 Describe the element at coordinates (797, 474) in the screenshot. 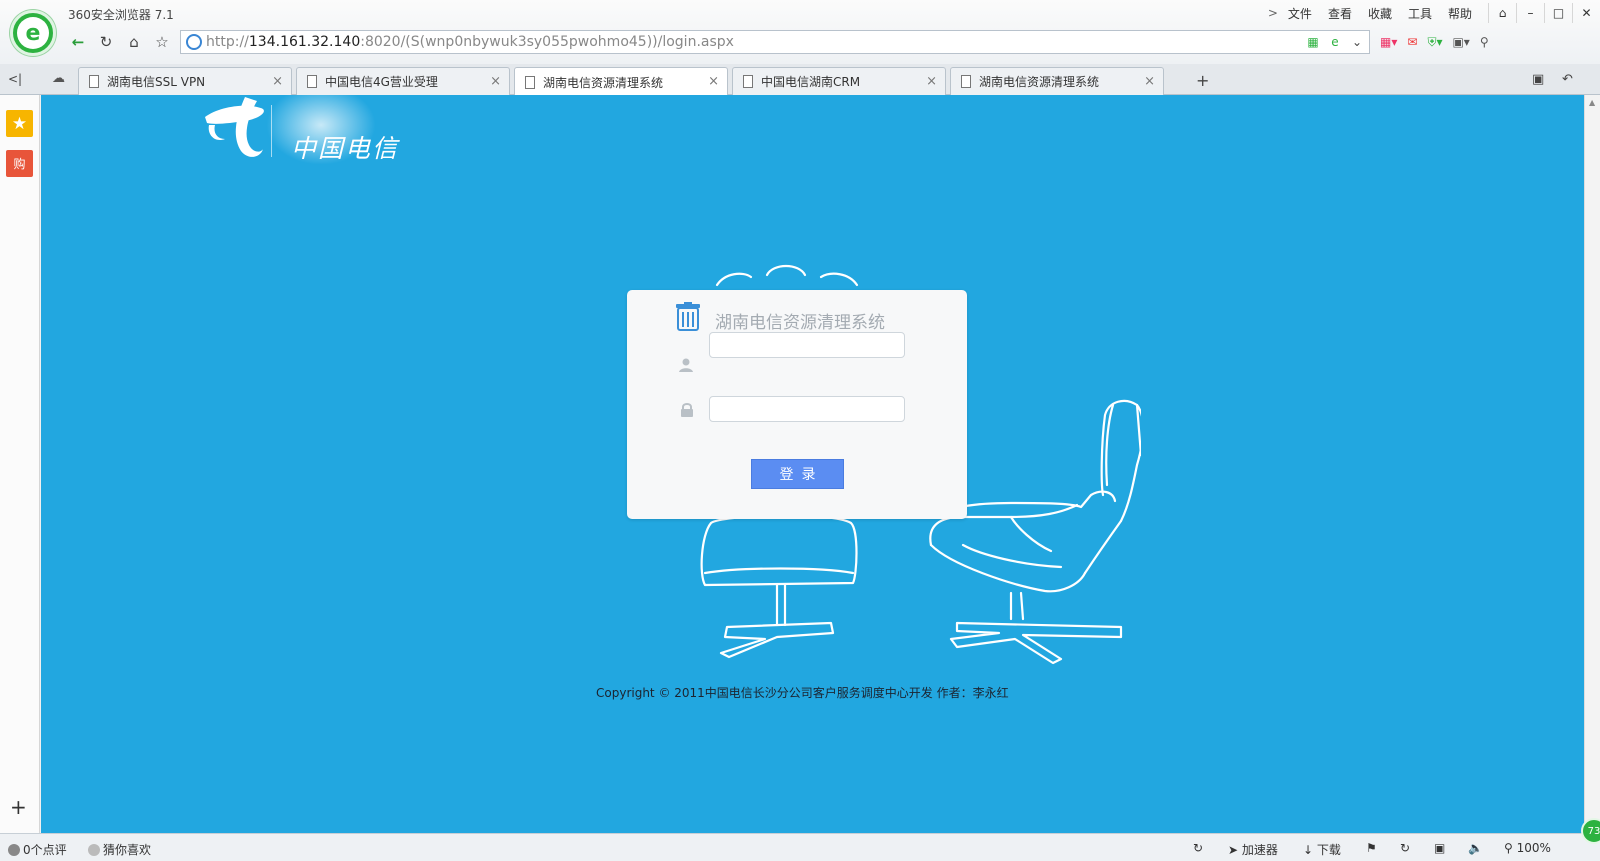

I see `login-button: 登录` at that location.